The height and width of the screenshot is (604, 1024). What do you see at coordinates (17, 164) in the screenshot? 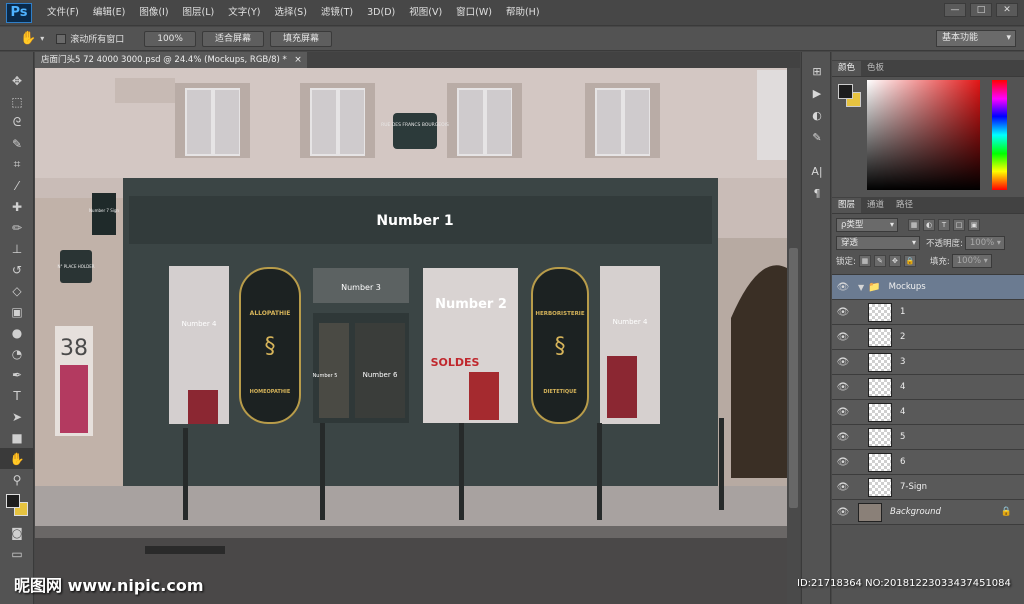
I see `crop-tool-icon: ⌗` at bounding box center [17, 164].